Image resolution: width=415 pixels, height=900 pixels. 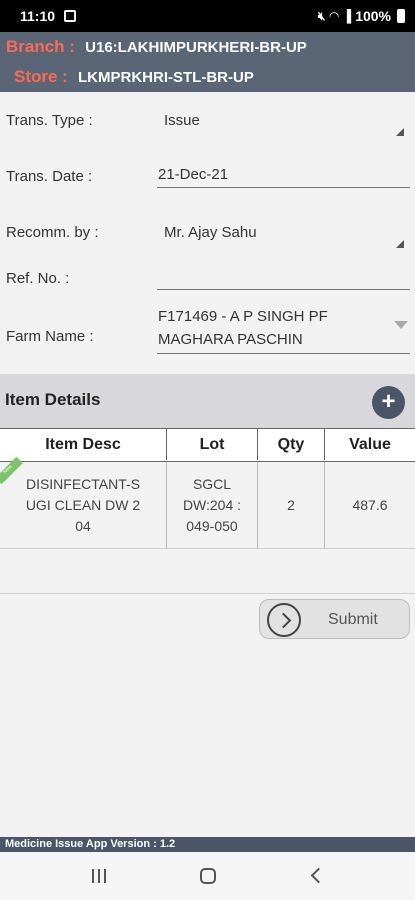 What do you see at coordinates (291, 505) in the screenshot?
I see `cell-qty: 2` at bounding box center [291, 505].